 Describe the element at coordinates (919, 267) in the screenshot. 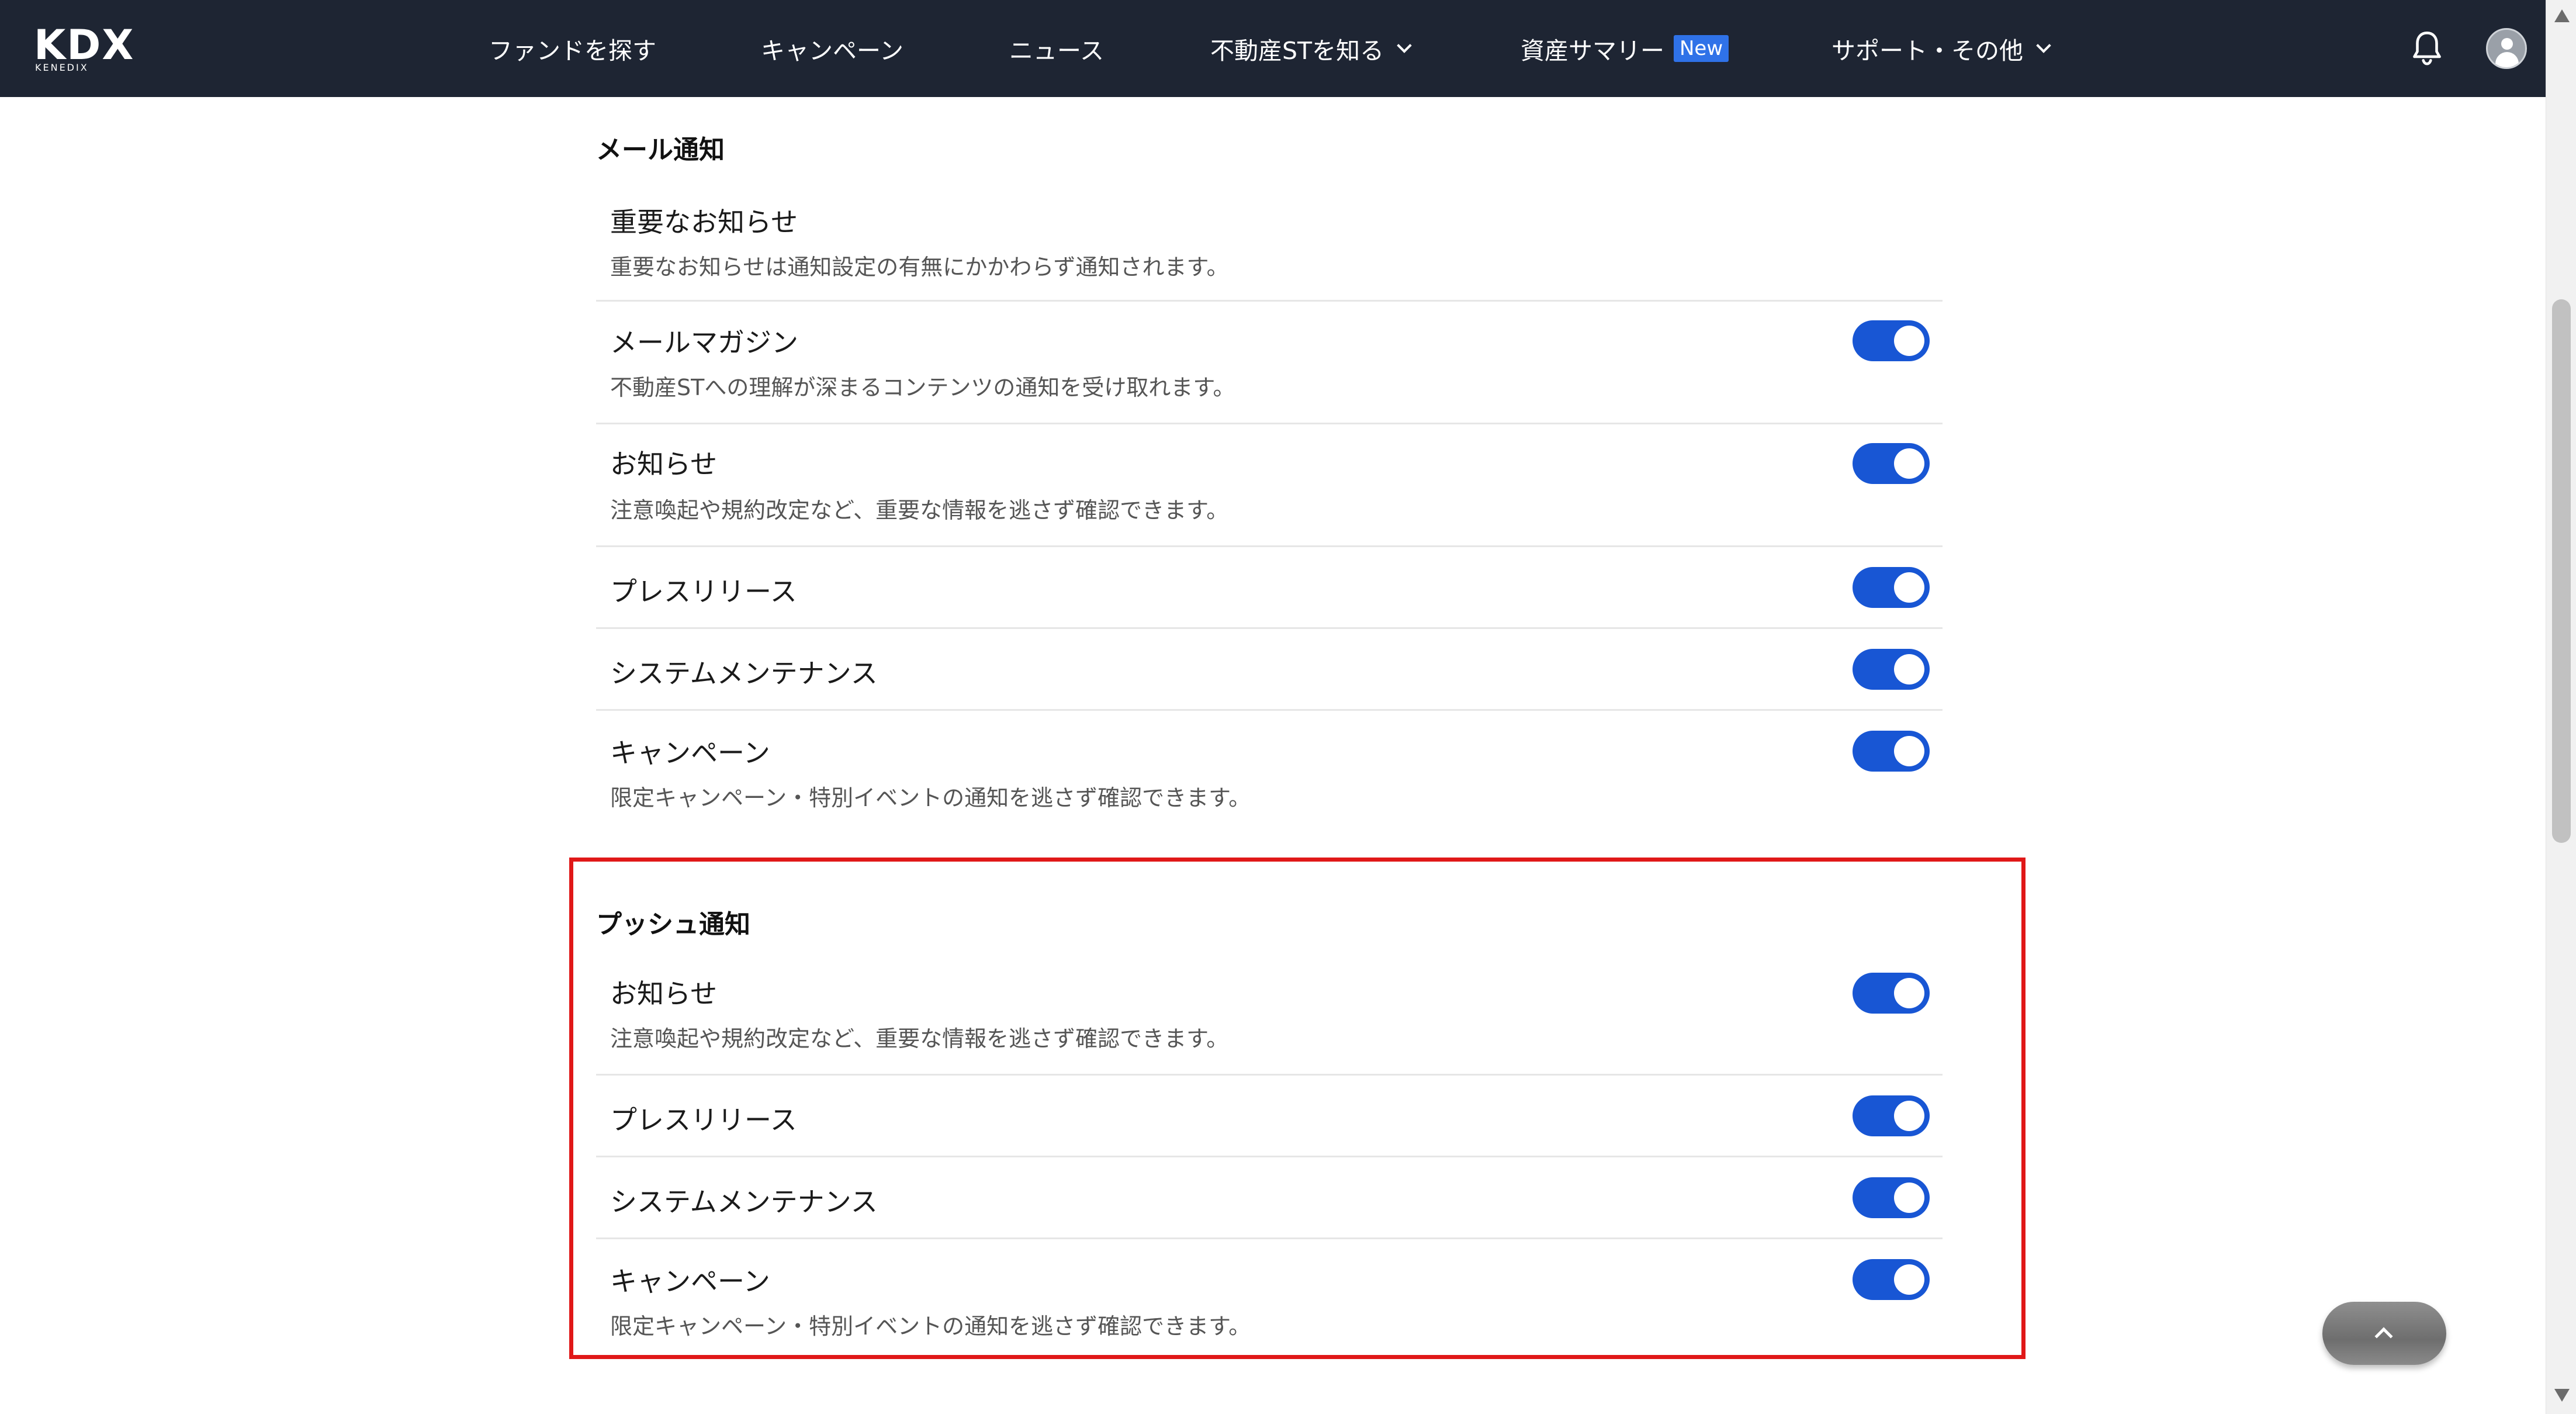

I see `mail-item-desc: 重要なお知らせは通知設定の有無にかかわらず通知されます。` at that location.